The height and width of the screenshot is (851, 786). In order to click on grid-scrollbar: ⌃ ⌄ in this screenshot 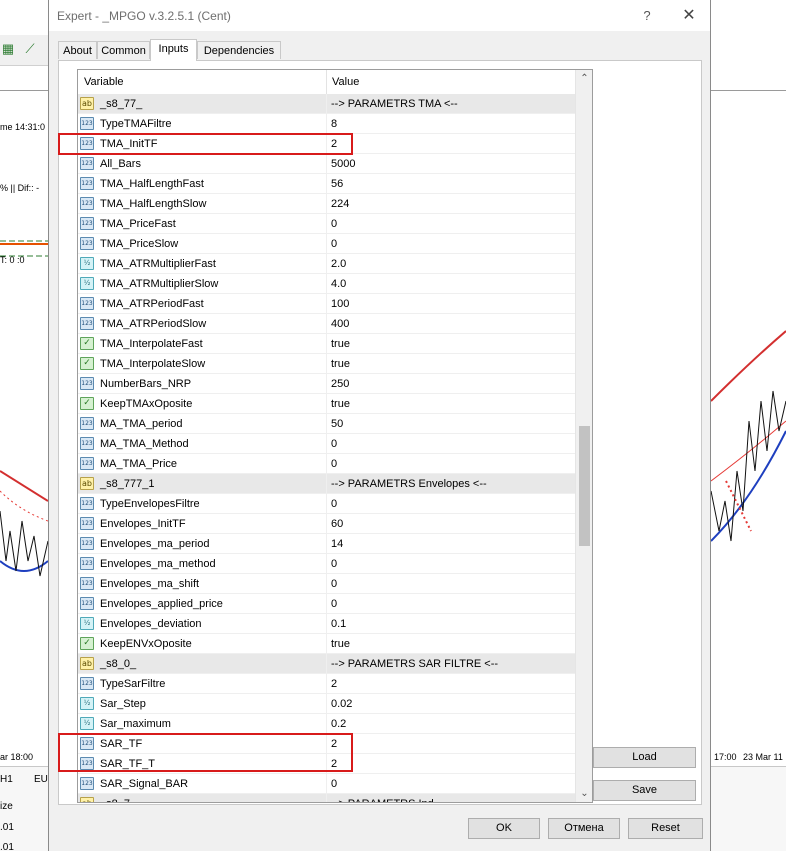, I will do `click(583, 436)`.